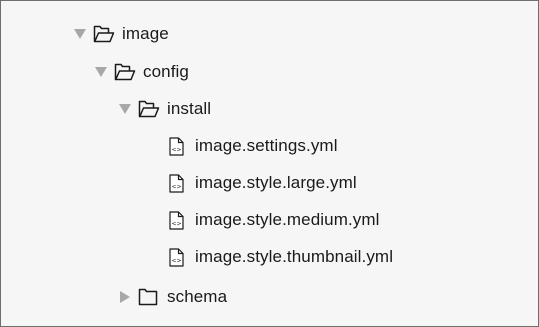 The width and height of the screenshot is (539, 327). I want to click on file-label: image.style.medium.yml, so click(287, 219).